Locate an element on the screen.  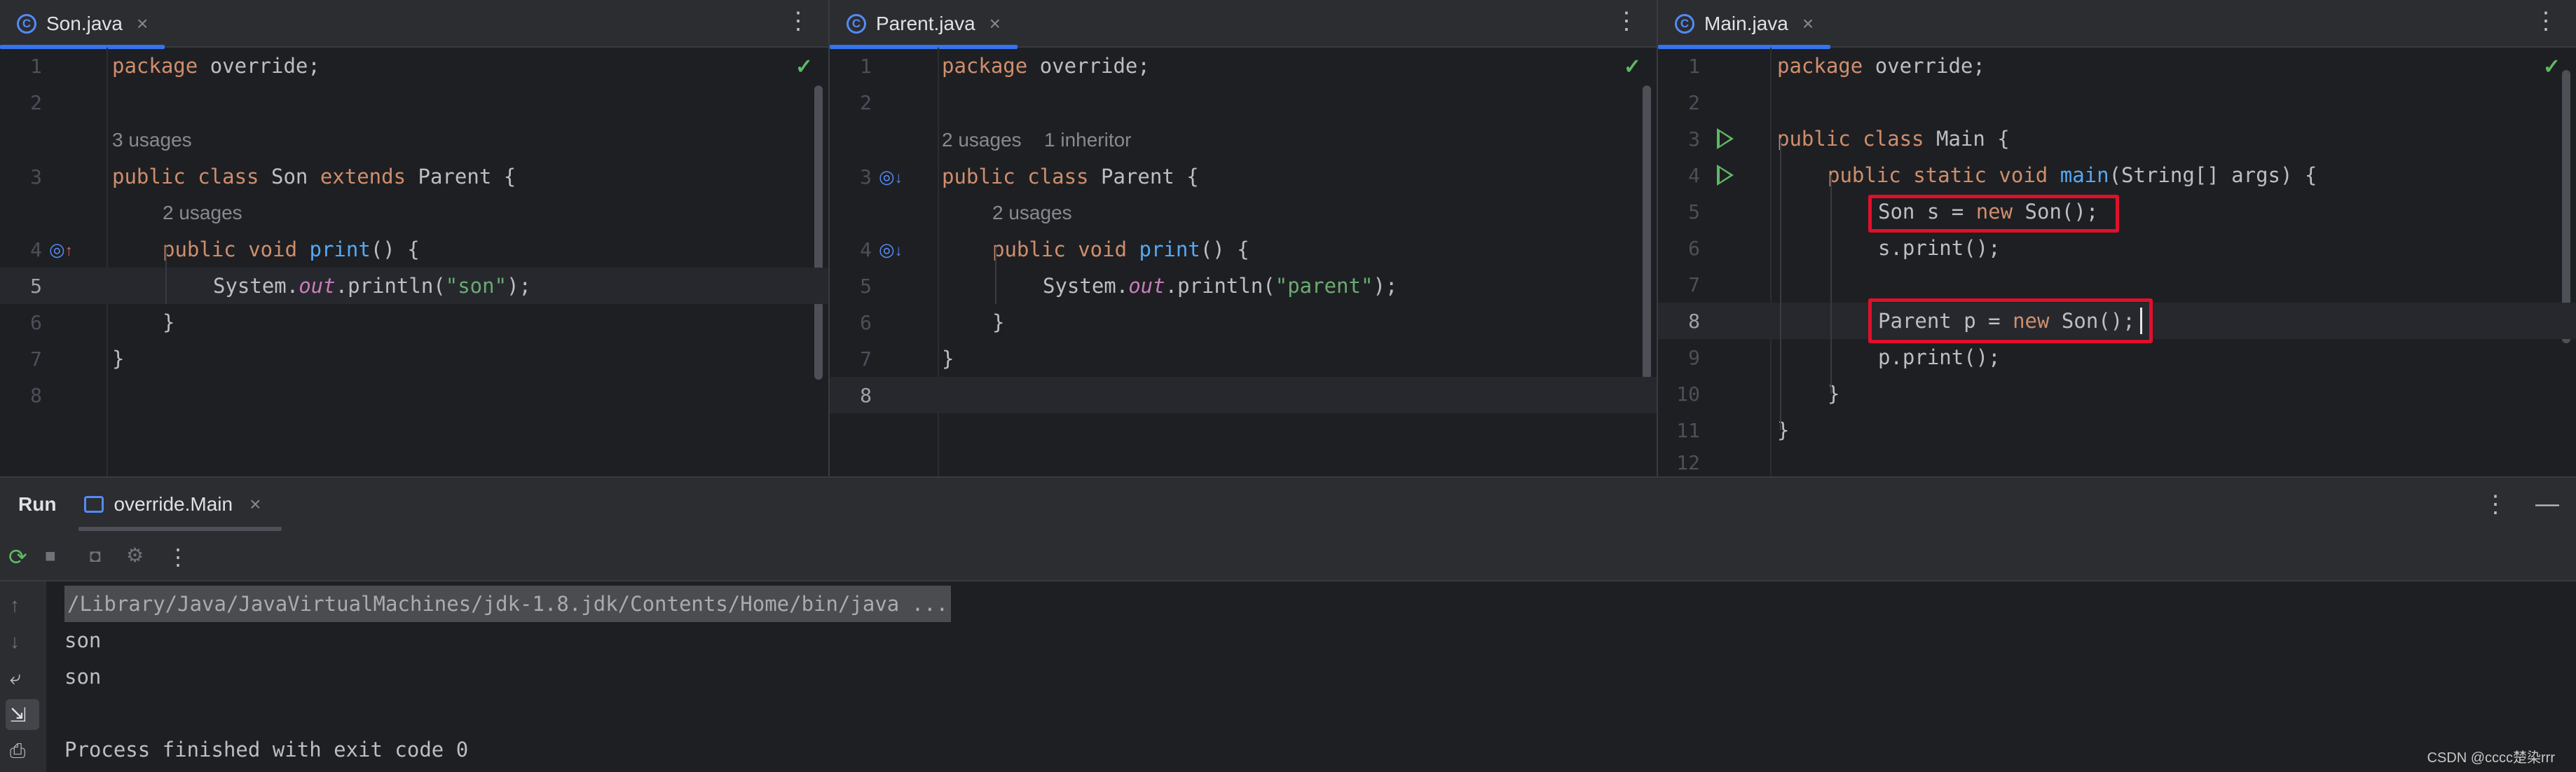
code-text: package override; is located at coordinates (1046, 66).